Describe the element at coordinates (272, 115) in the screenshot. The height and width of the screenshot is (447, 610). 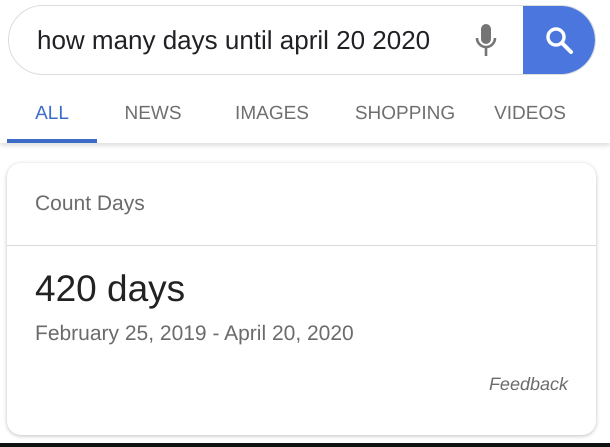
I see `tab: IMAGES` at that location.